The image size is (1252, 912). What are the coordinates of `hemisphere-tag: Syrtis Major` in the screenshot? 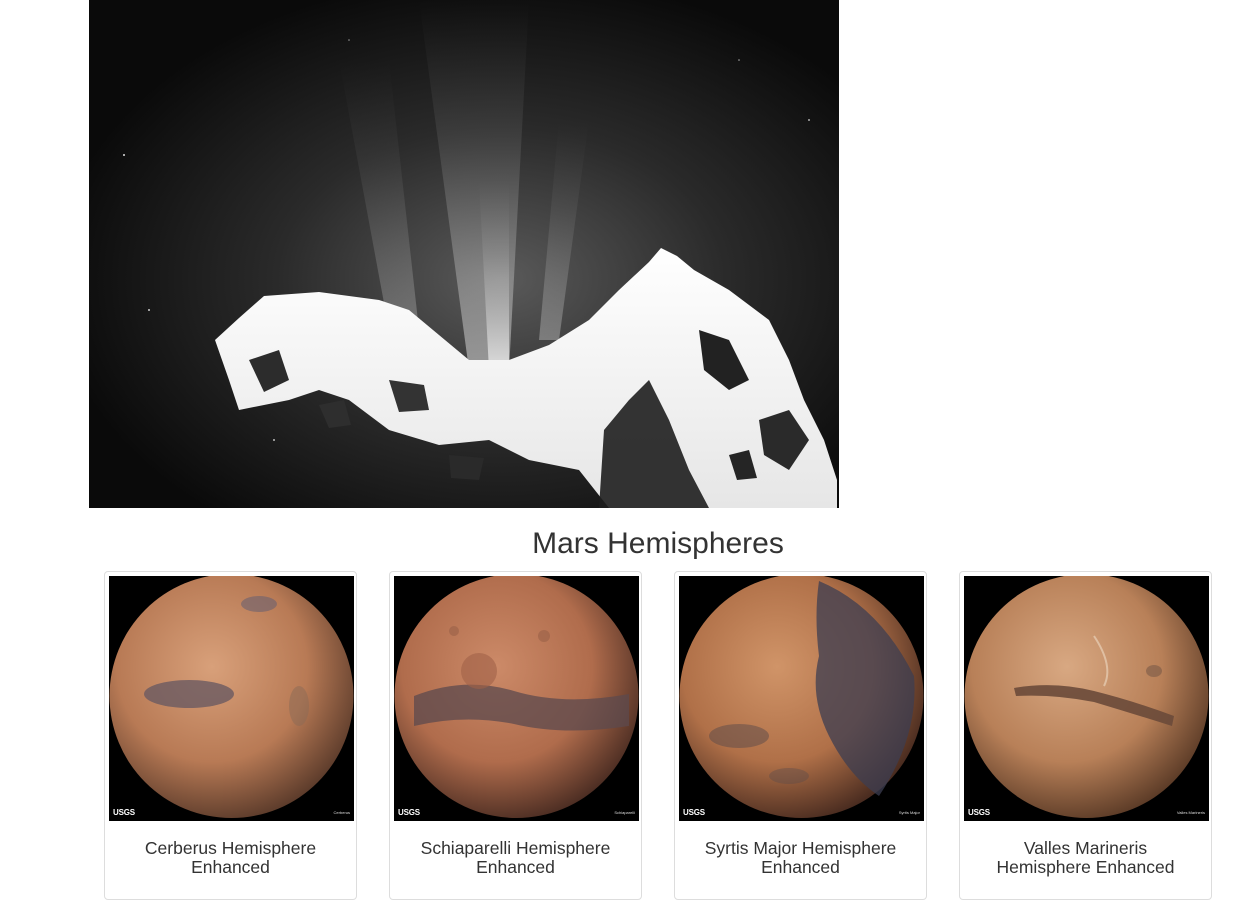 It's located at (909, 812).